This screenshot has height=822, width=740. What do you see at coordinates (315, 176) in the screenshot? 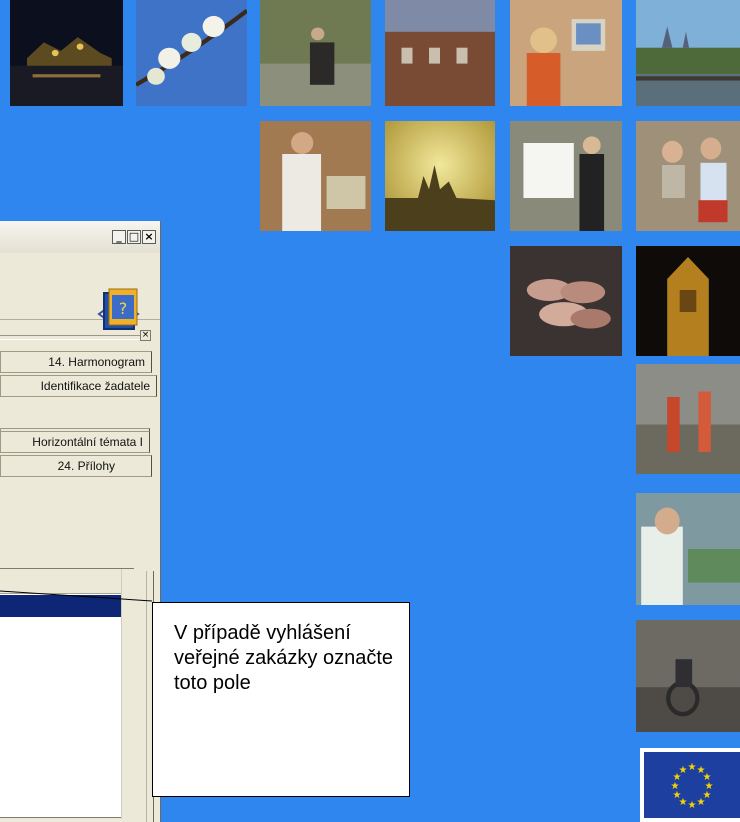
I see `photo-lab-worker` at bounding box center [315, 176].